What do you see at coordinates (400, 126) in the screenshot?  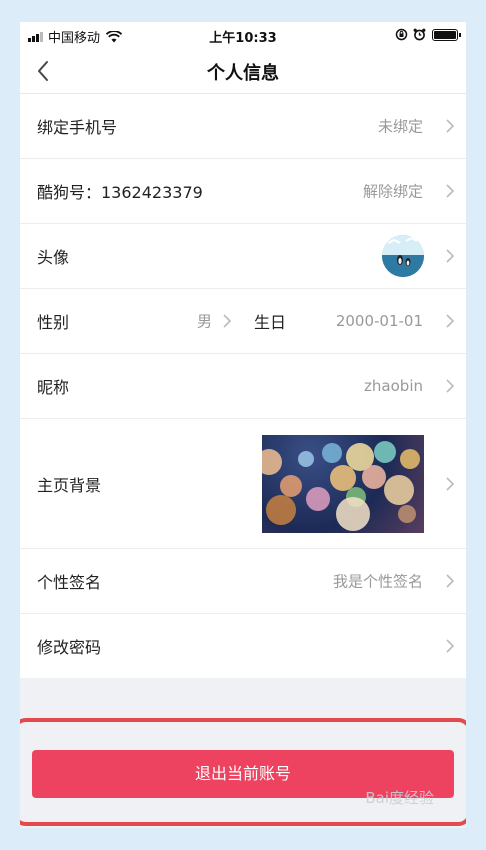 I see `row-value: 未绑定` at bounding box center [400, 126].